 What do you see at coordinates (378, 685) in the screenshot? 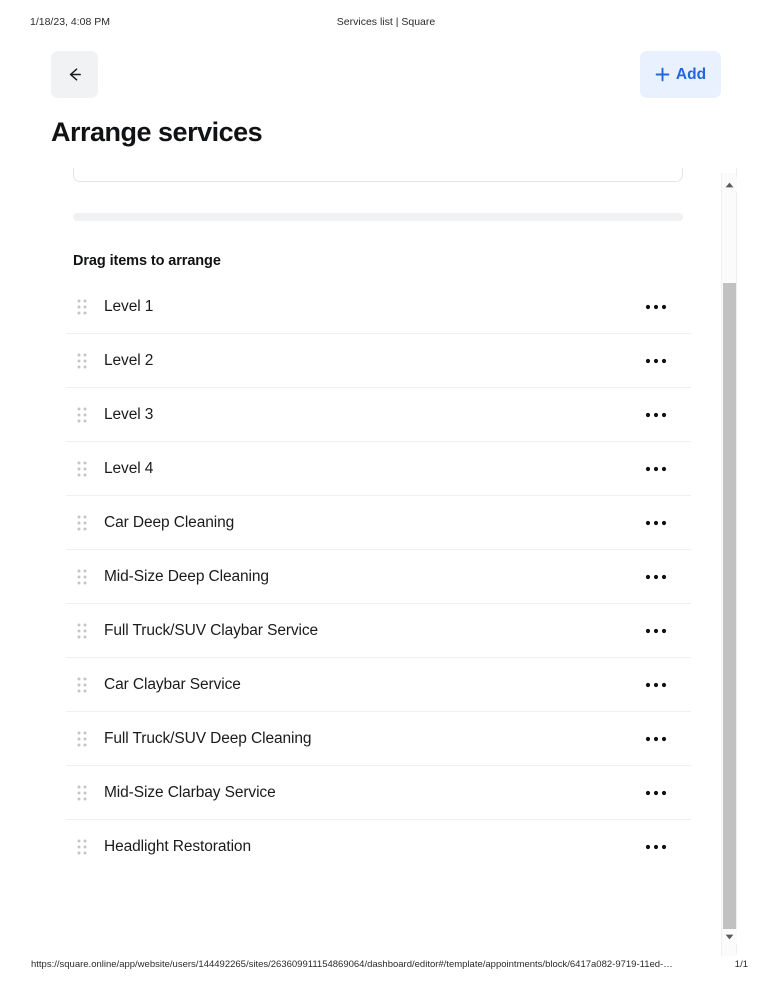
I see `list-item: Car Claybar Service` at bounding box center [378, 685].